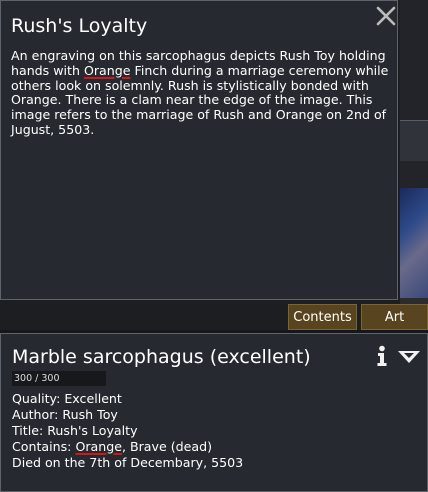  What do you see at coordinates (409, 356) in the screenshot?
I see `dropdown-arrow-icon` at bounding box center [409, 356].